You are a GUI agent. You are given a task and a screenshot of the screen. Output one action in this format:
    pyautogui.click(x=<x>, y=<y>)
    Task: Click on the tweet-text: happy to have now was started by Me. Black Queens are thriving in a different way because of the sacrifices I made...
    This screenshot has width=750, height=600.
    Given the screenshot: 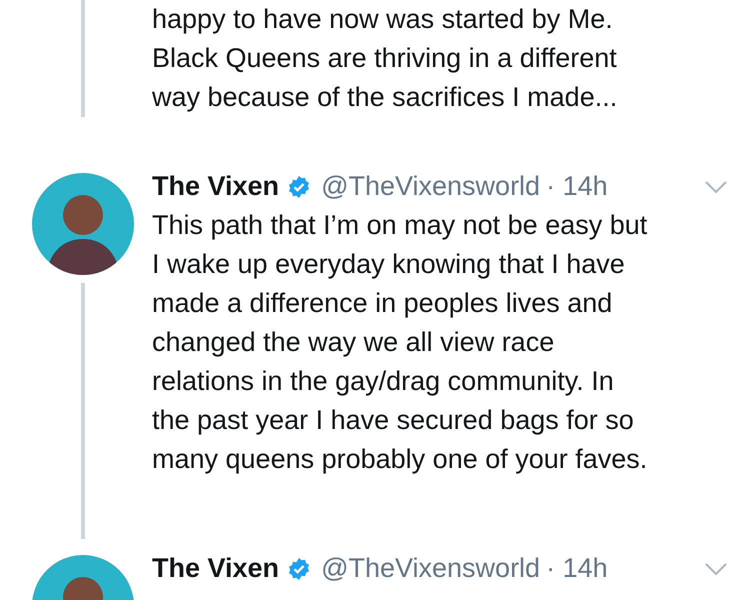 What is the action you would take?
    pyautogui.click(x=385, y=58)
    